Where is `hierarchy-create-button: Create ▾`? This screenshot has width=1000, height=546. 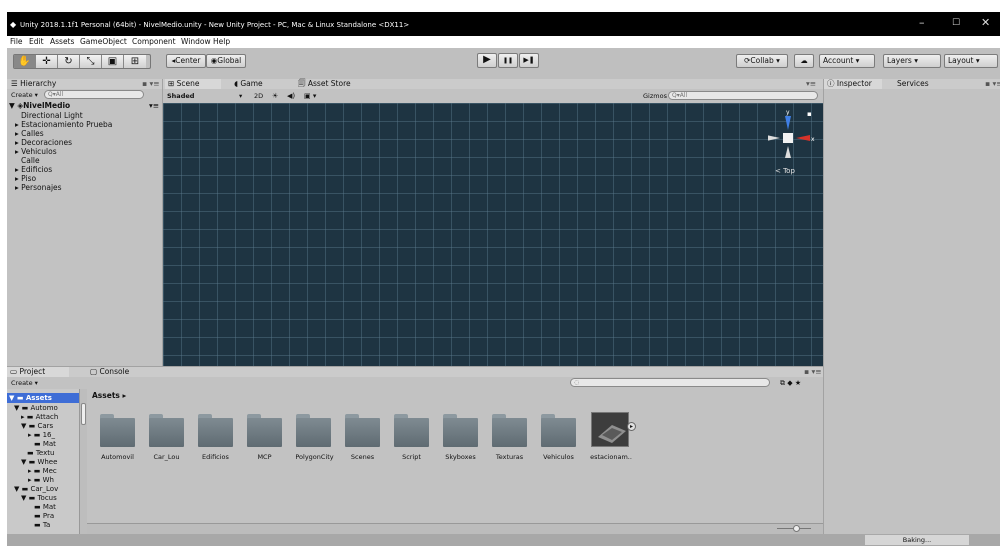 hierarchy-create-button: Create ▾ is located at coordinates (24, 95).